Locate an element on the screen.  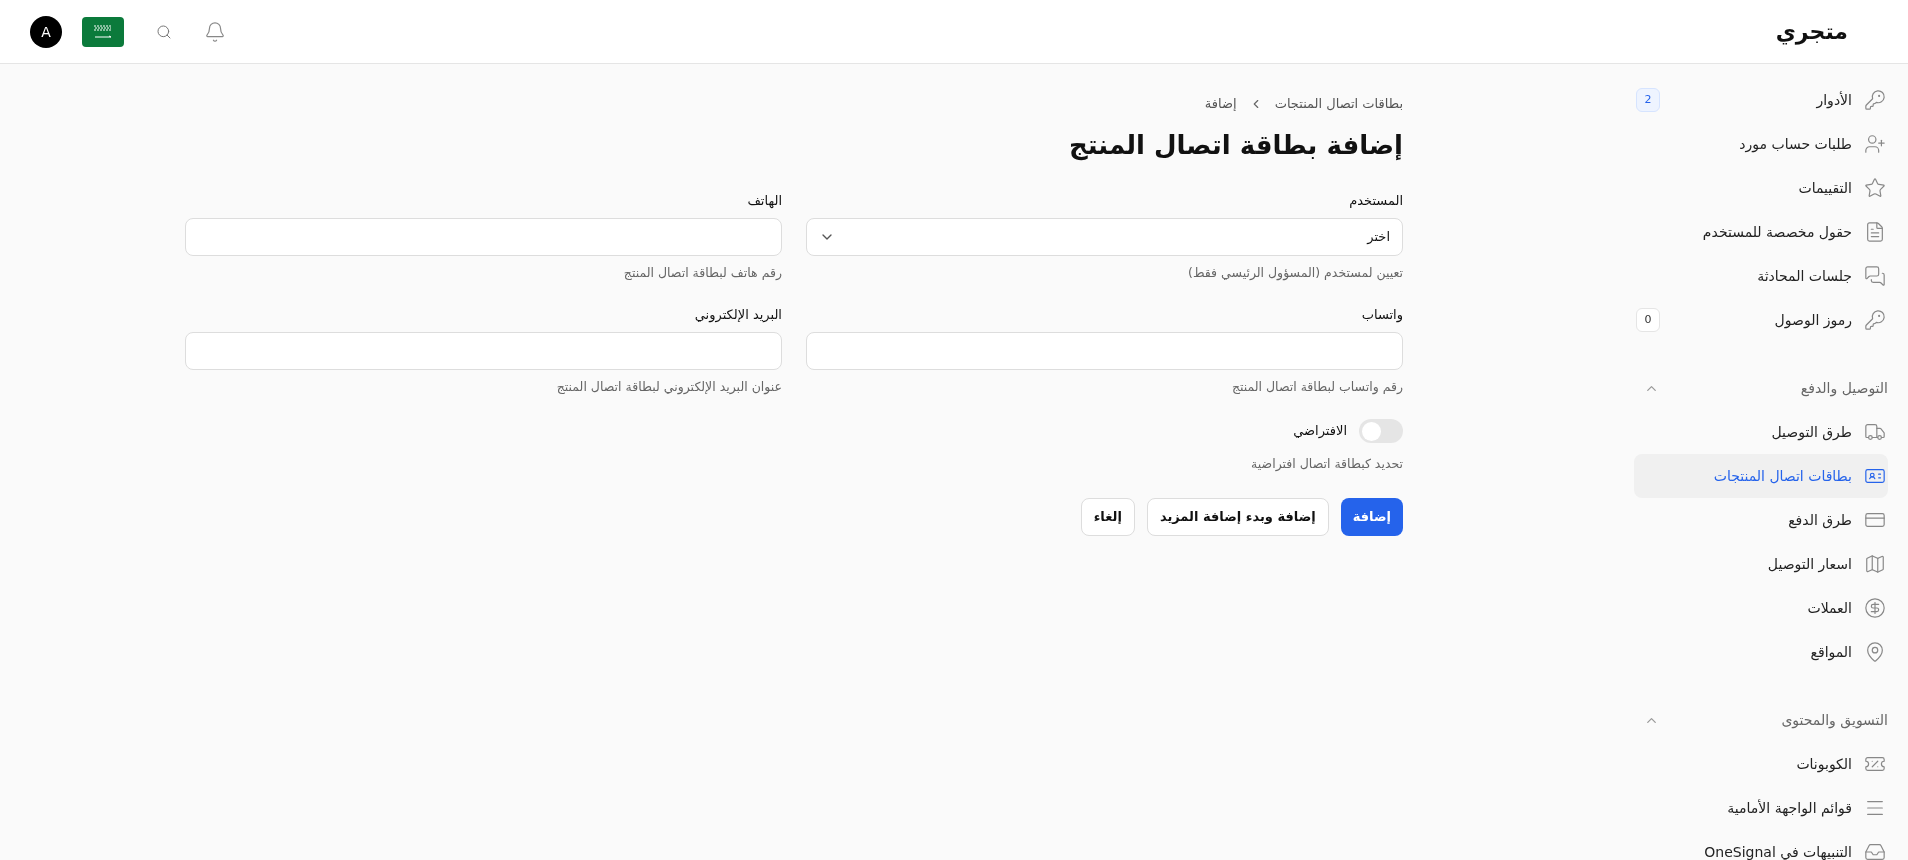
sidebar-item: جلسات المحادثة is located at coordinates (1761, 276).